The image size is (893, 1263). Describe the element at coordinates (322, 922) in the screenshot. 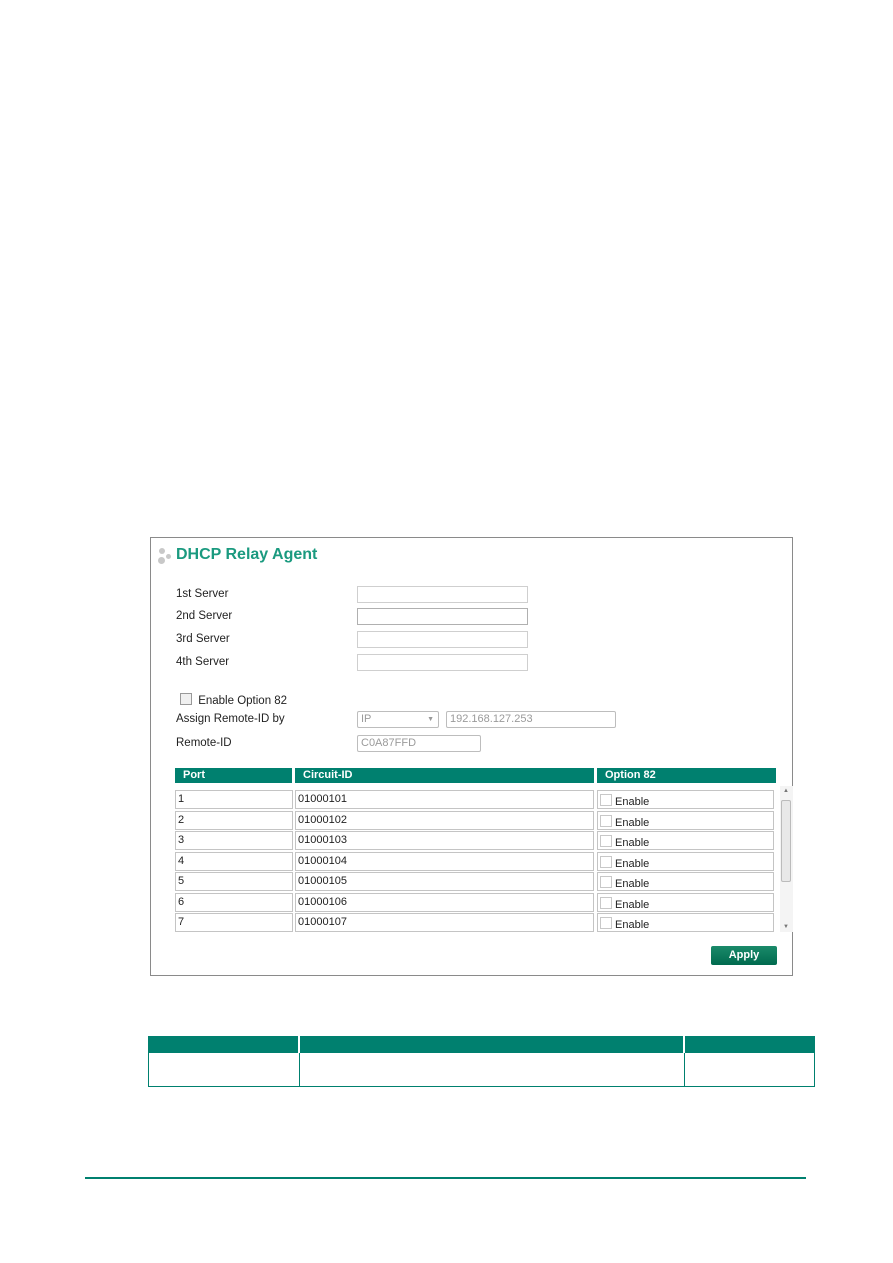

I see `circuit-id-value: 01000107` at that location.